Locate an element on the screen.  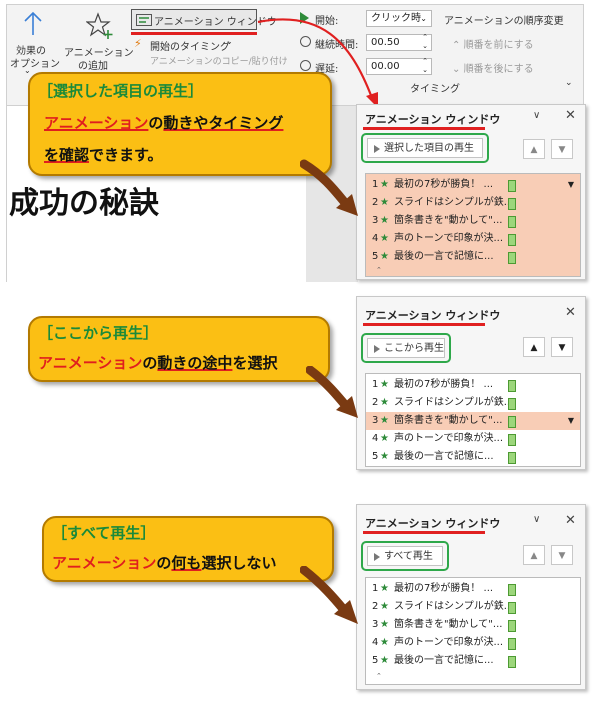
animation-item: 1 ★ 最初の7秒が勝負！ ... ▼ is located at coordinates (473, 185).